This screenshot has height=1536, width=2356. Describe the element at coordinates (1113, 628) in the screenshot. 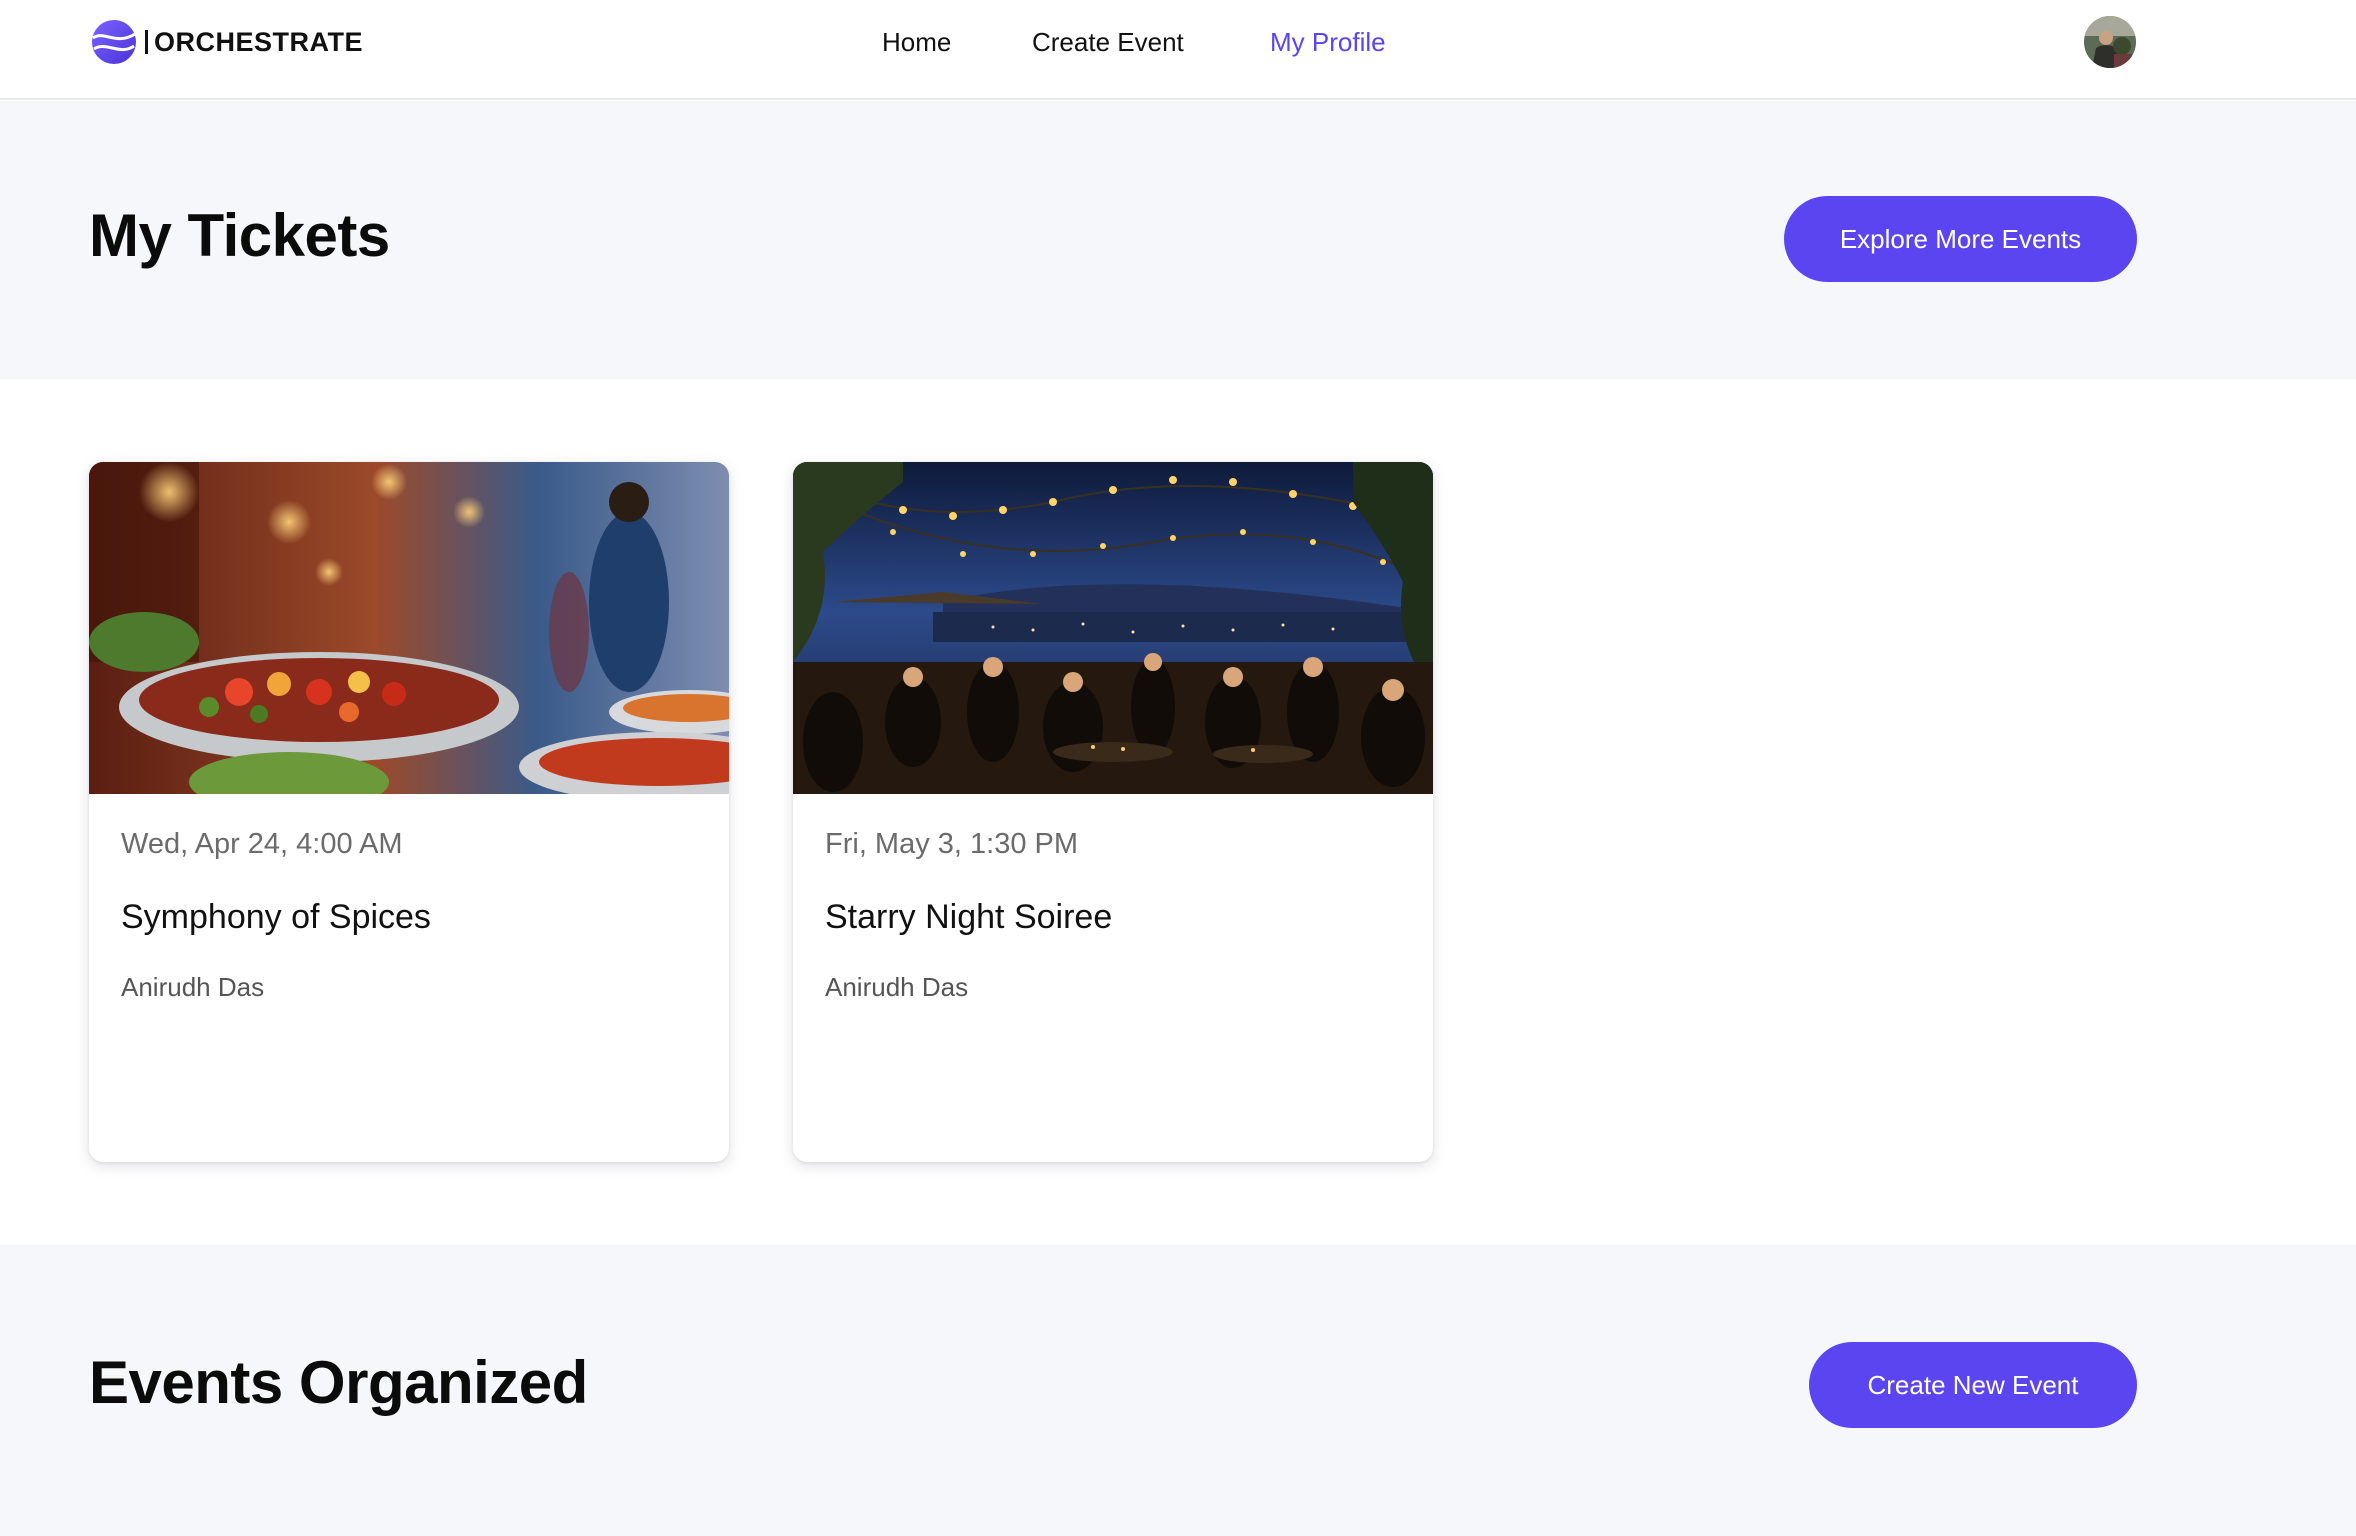

I see `event-image-night-party` at that location.